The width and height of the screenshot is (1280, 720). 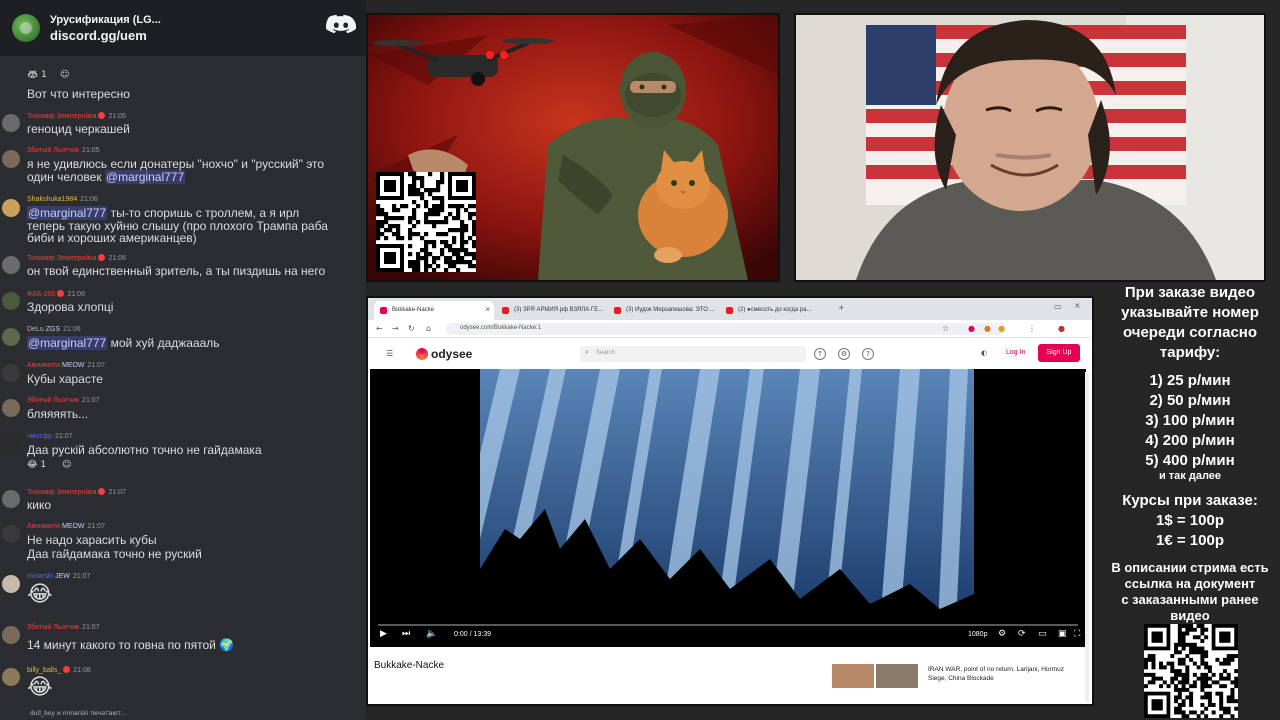 What do you see at coordinates (39, 436) in the screenshot?
I see `author-name: чмотфр` at bounding box center [39, 436].